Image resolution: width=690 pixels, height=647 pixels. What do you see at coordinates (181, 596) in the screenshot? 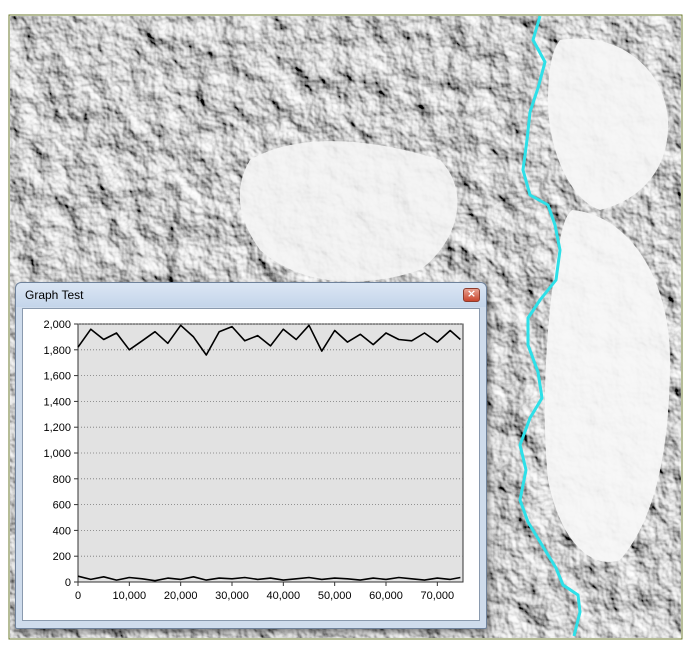
I see `x-tick-label: 20,000` at bounding box center [181, 596].